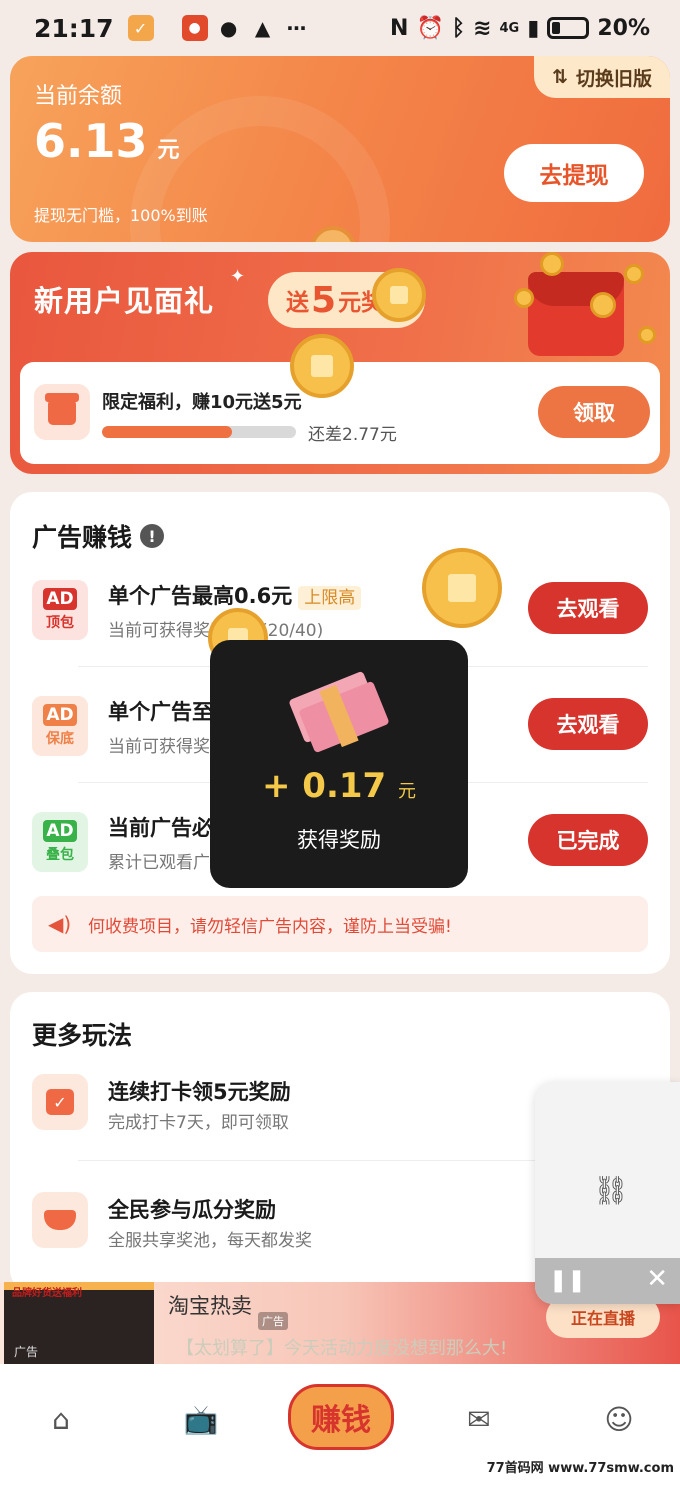 The height and width of the screenshot is (1490, 680). I want to click on watermark: 77首码网 www.77smw.com, so click(580, 1468).